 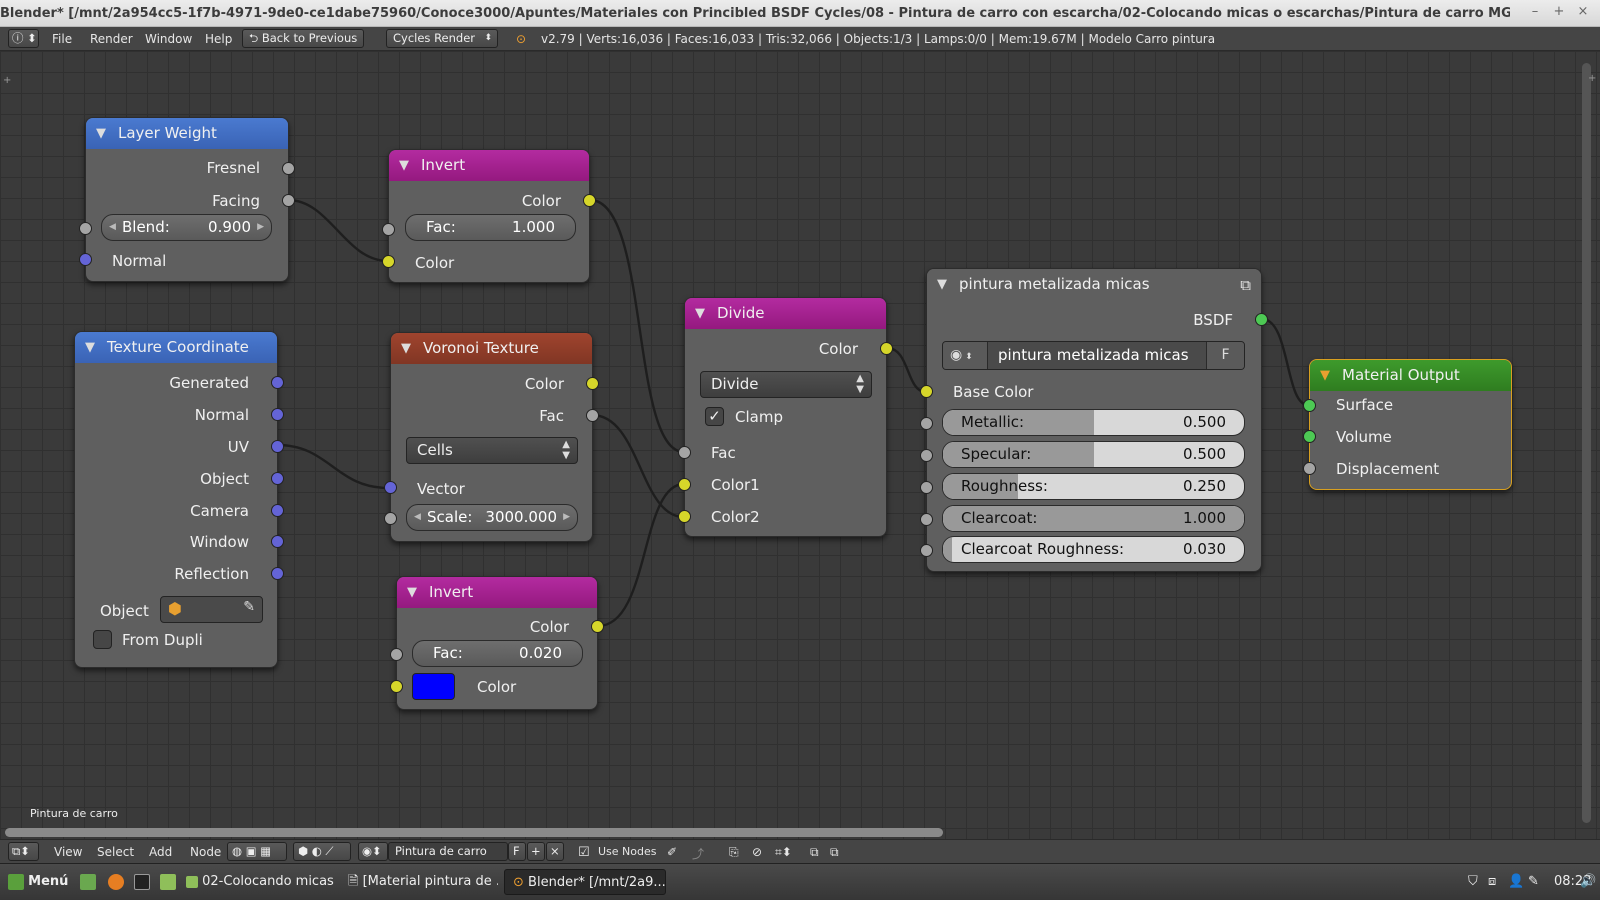 What do you see at coordinates (303, 851) in the screenshot?
I see `object-source-icon: ⬢` at bounding box center [303, 851].